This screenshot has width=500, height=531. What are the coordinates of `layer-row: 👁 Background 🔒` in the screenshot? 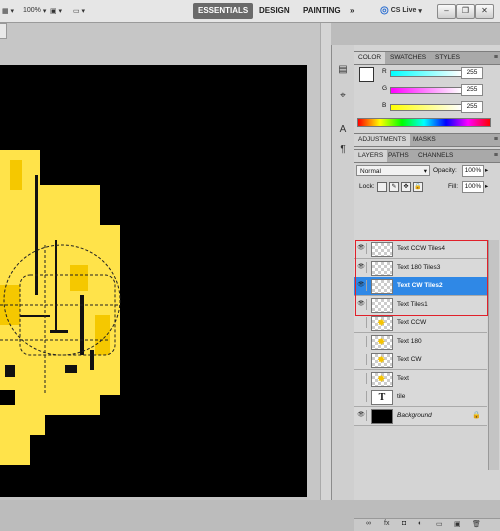 It's located at (420, 416).